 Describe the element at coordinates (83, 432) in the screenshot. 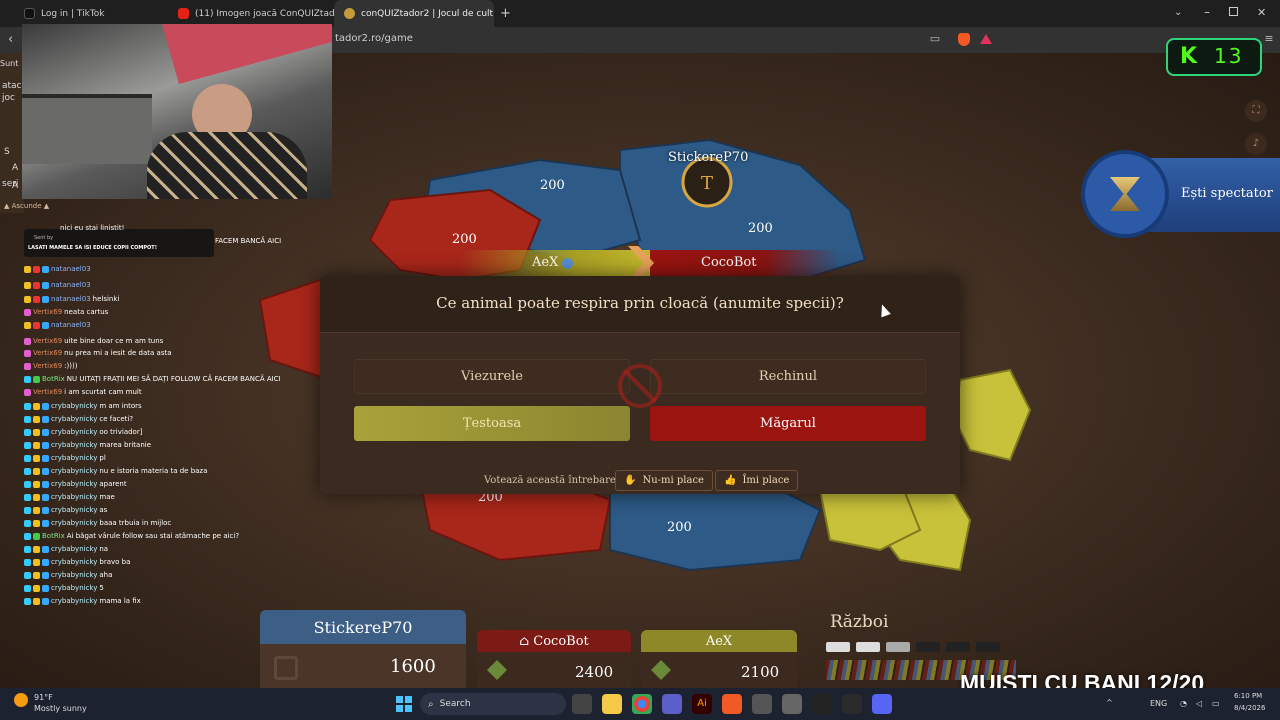

I see `chat-line: crybabynicky oo triviador]` at that location.